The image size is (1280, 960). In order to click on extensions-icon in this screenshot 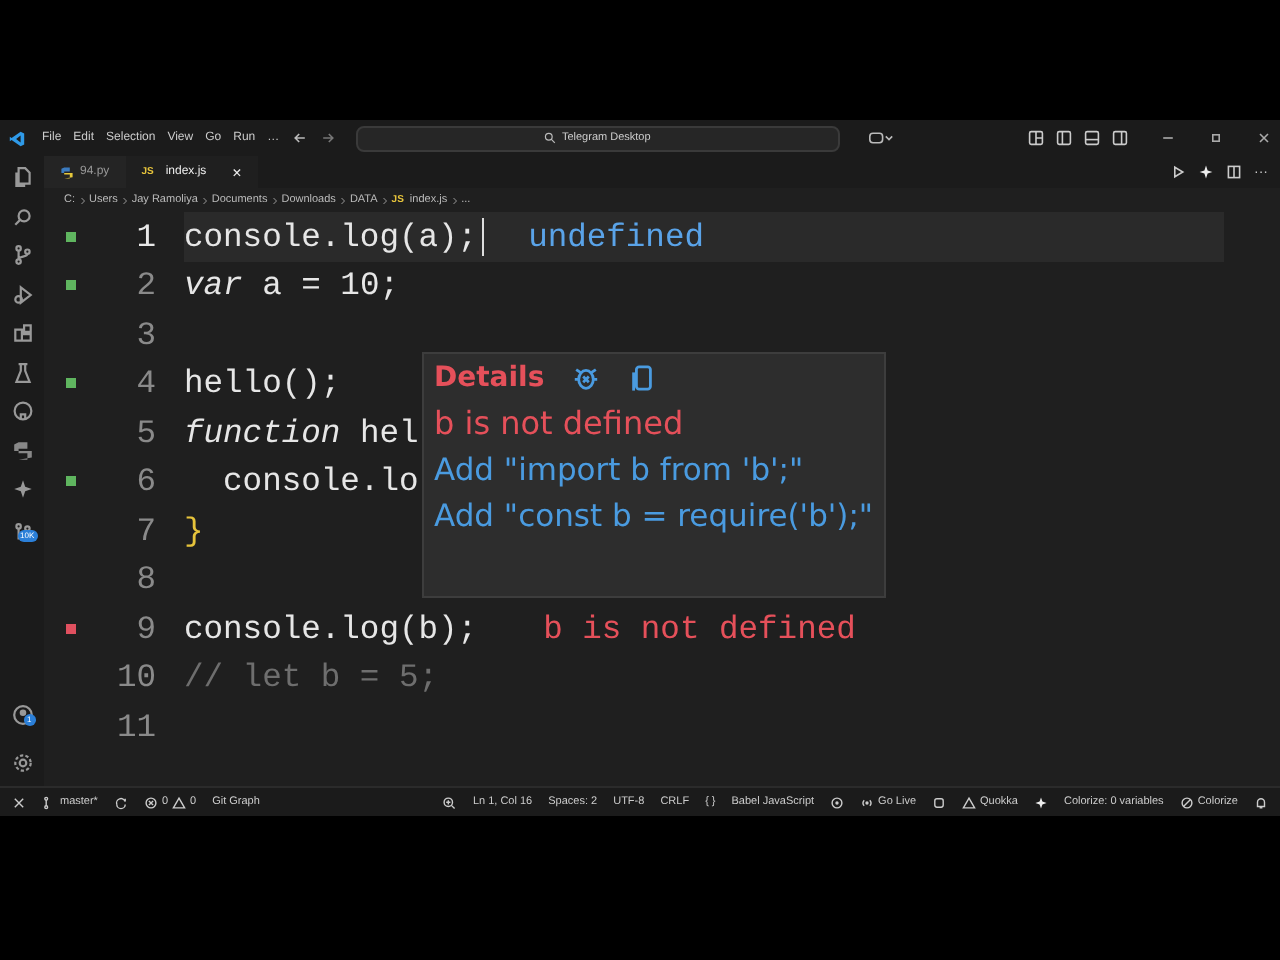, I will do `click(22, 333)`.